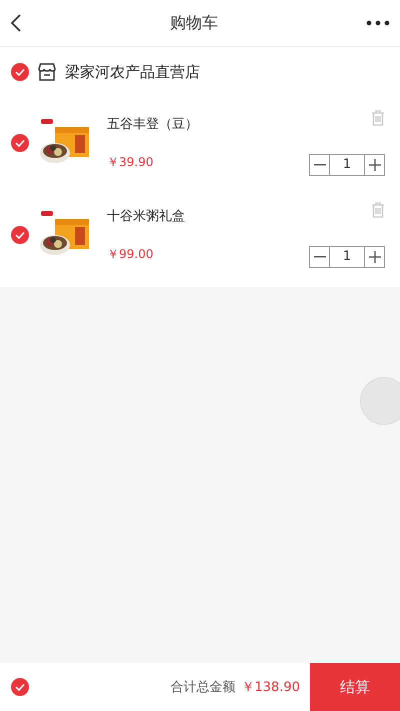  Describe the element at coordinates (130, 162) in the screenshot. I see `product-price: ￥39.90` at that location.